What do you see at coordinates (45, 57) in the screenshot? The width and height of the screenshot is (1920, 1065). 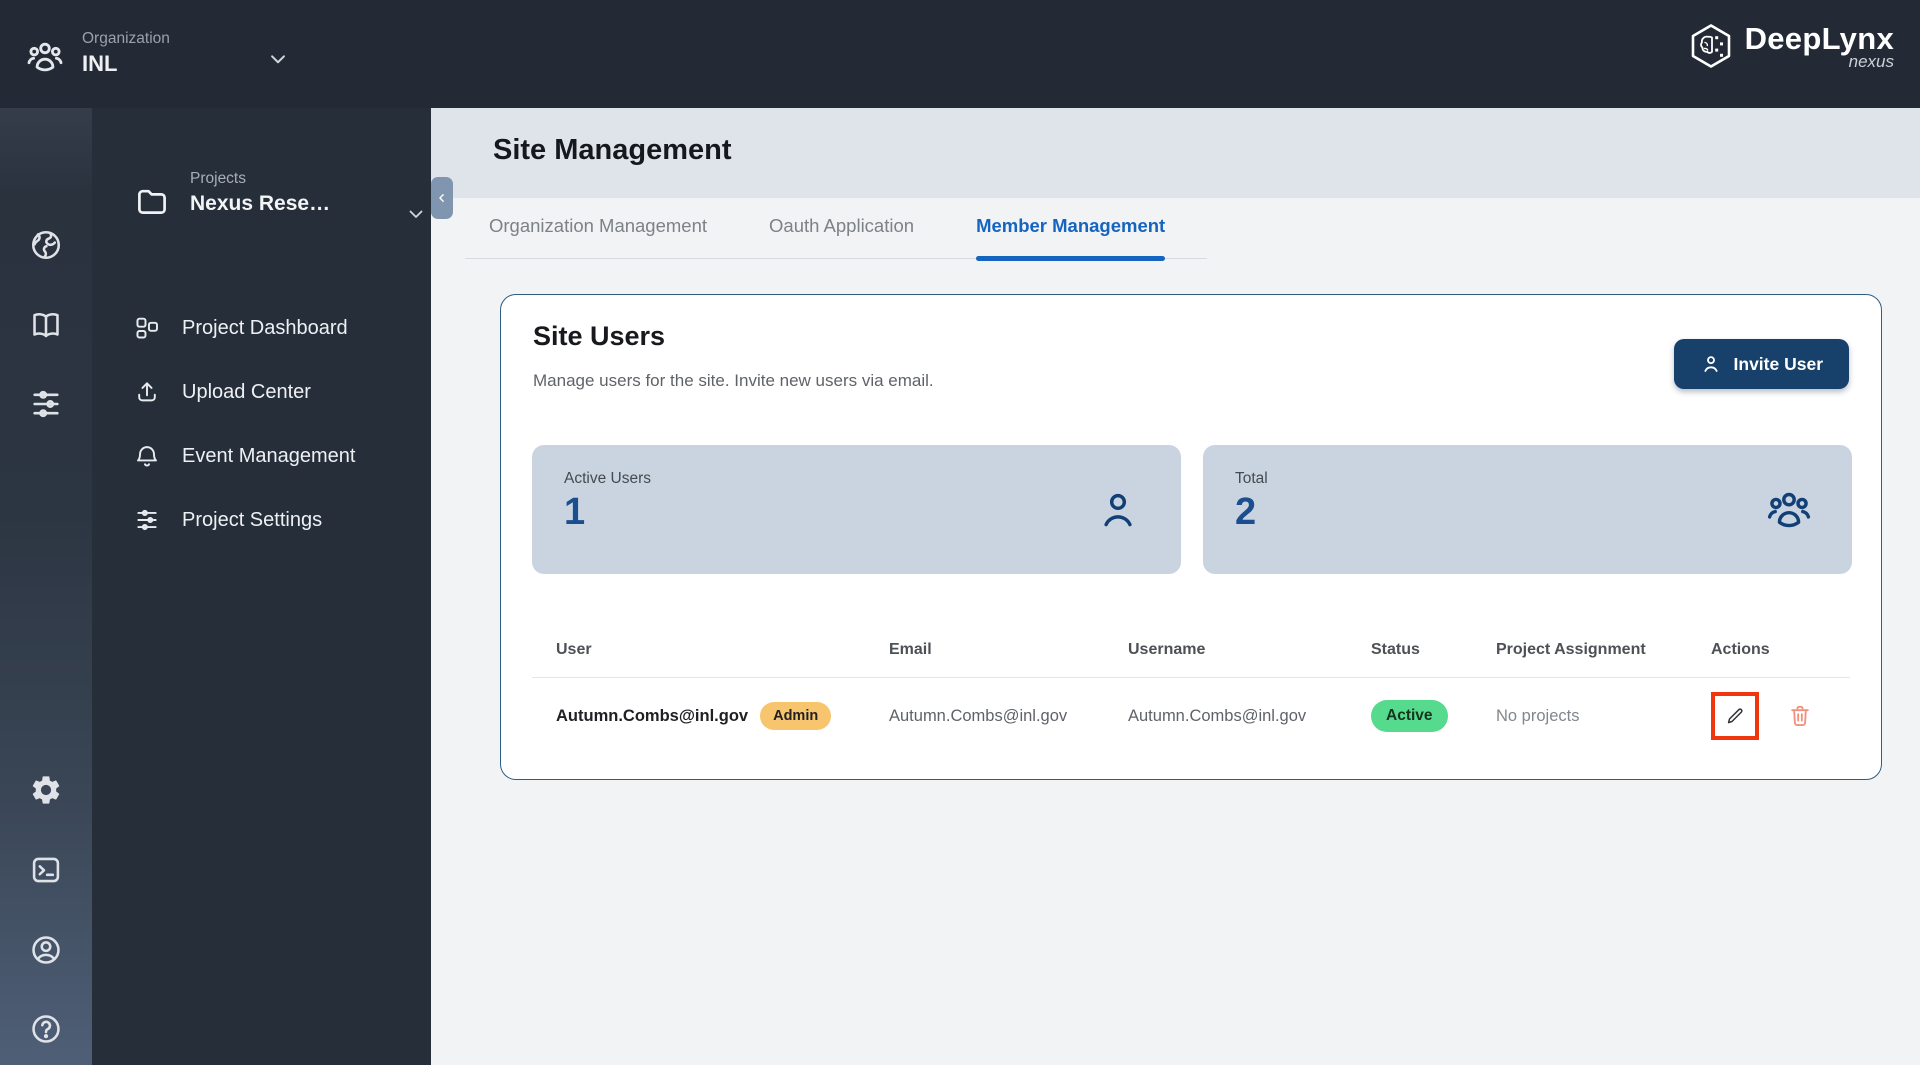 I see `organization-users-icon` at bounding box center [45, 57].